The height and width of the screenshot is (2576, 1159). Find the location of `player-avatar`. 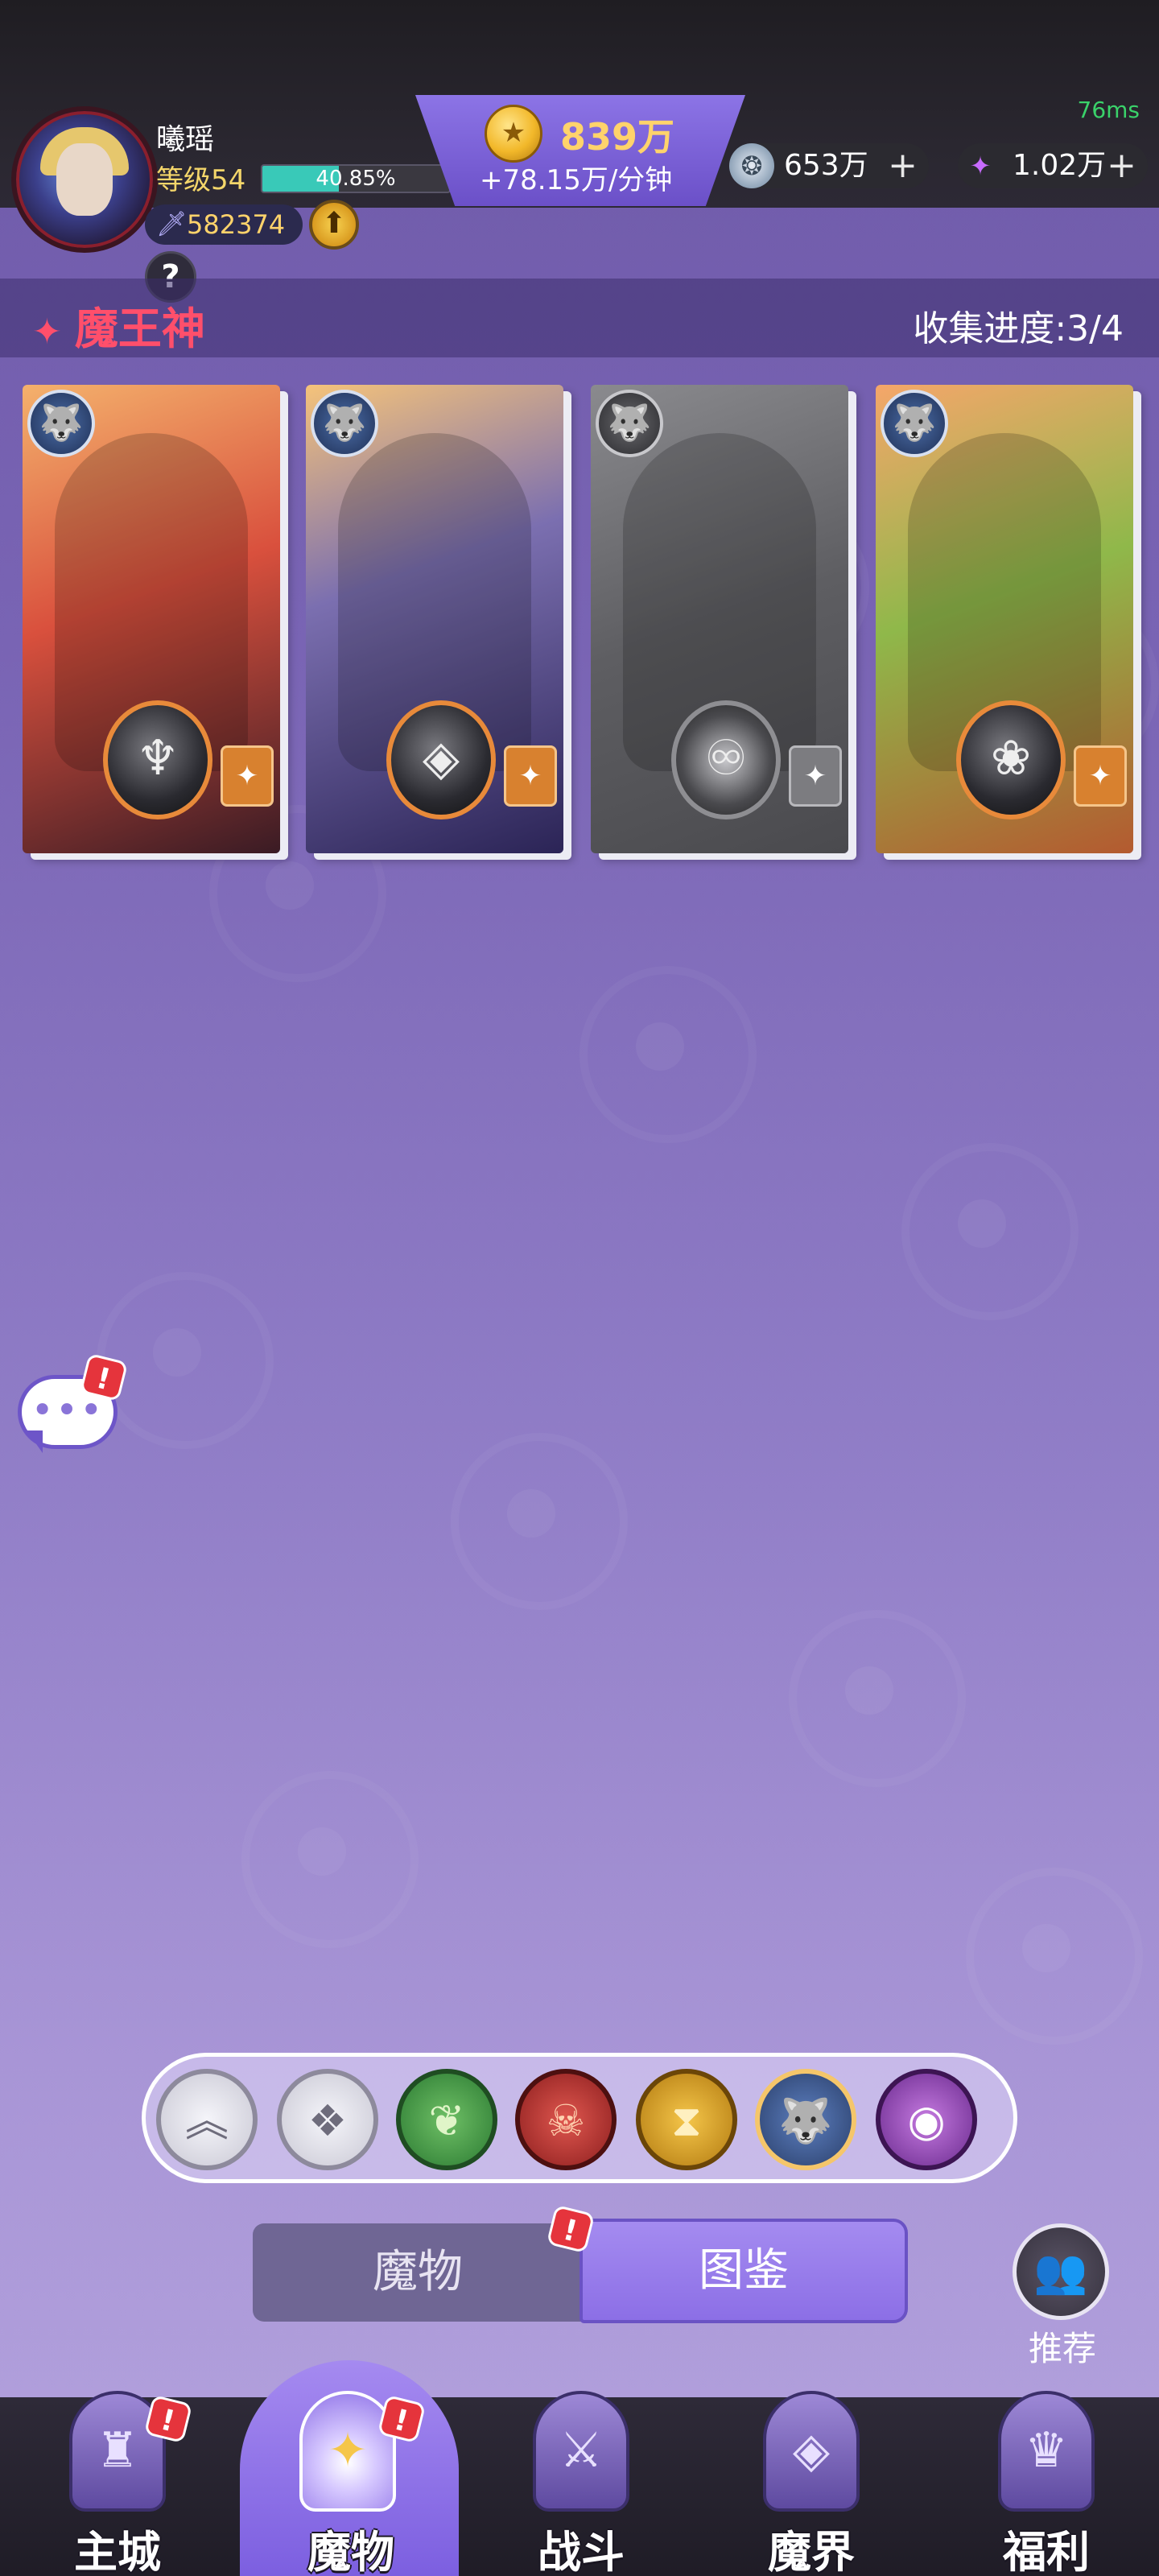

player-avatar is located at coordinates (84, 179).